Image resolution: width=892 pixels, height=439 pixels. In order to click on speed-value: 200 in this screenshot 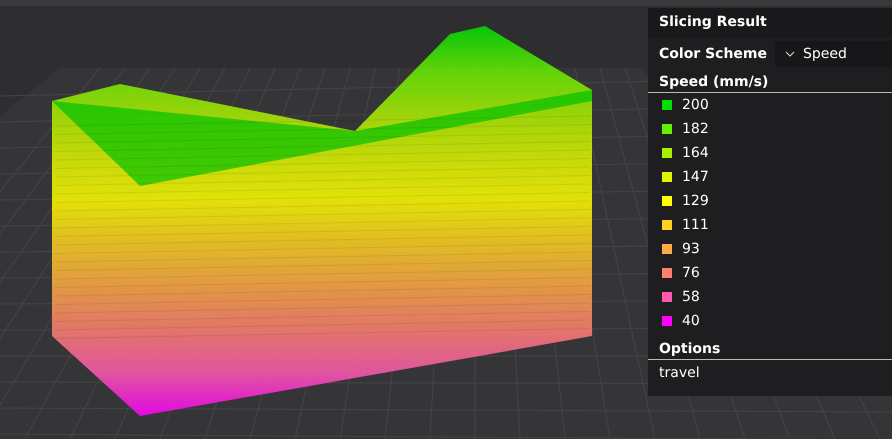, I will do `click(695, 105)`.